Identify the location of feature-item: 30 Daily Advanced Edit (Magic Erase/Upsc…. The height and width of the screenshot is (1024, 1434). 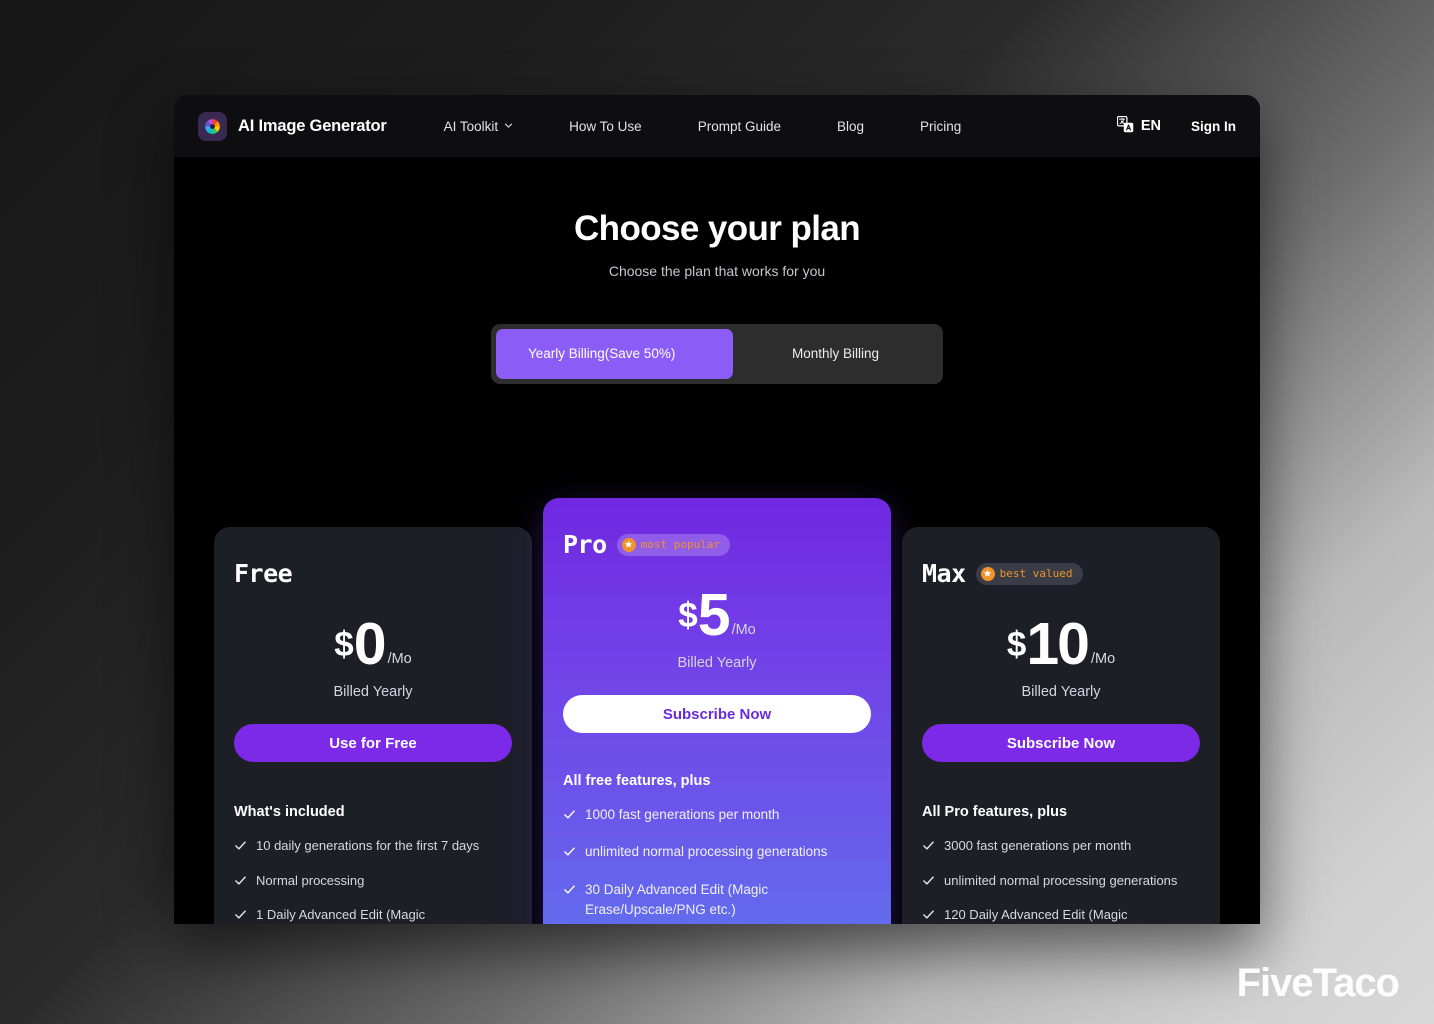
(717, 900).